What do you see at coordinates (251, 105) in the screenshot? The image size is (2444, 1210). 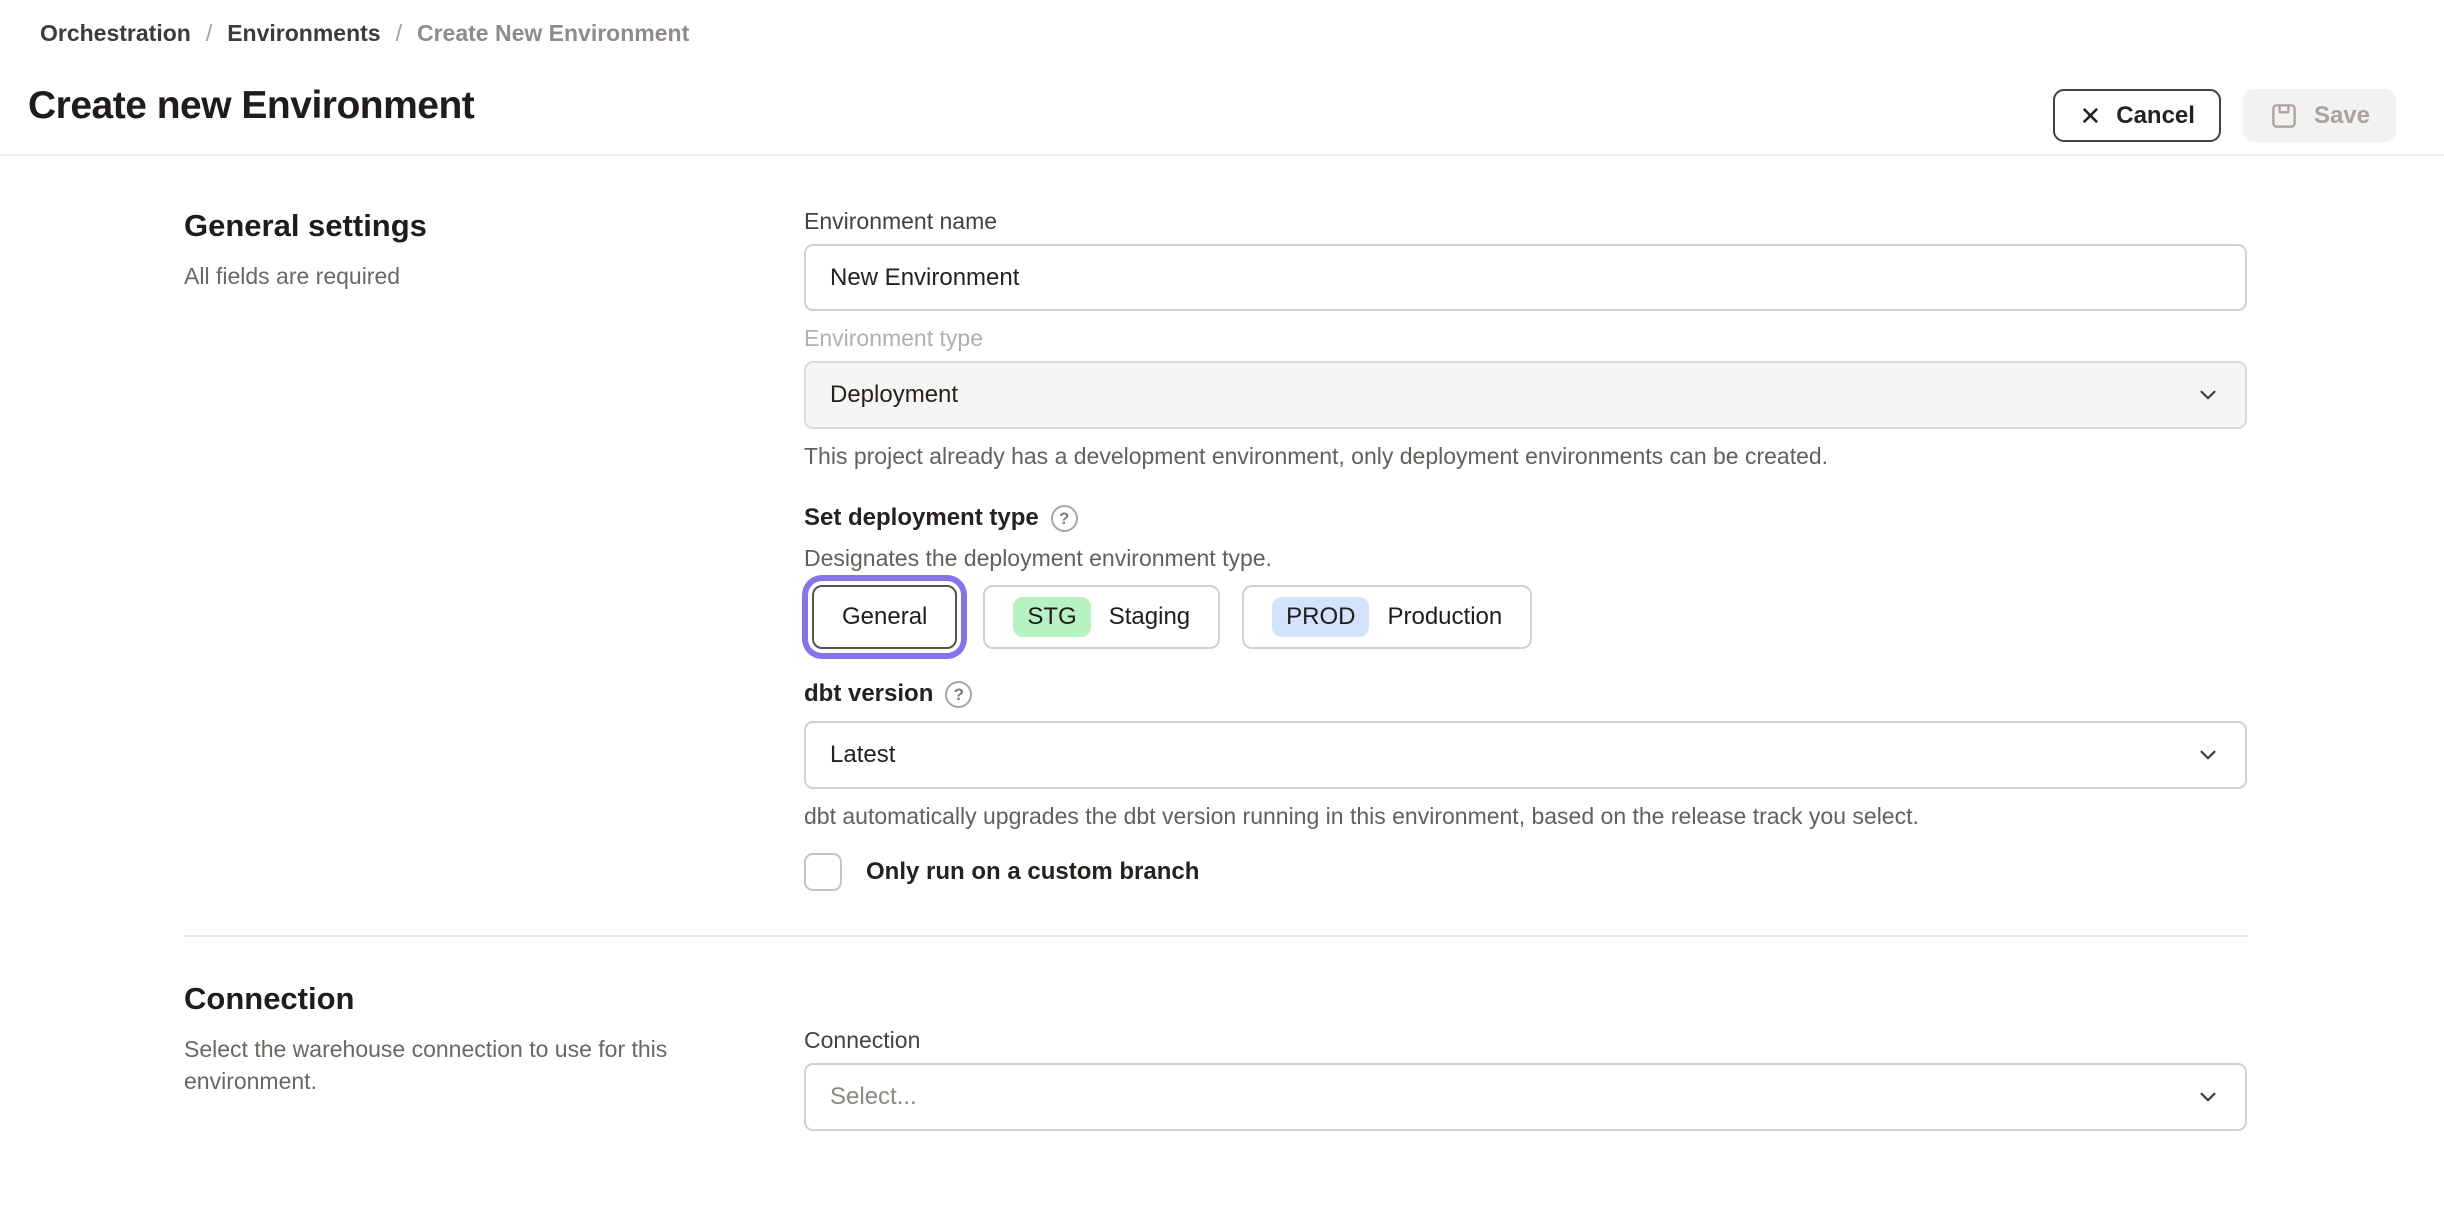 I see `page-title: Create new Environment` at bounding box center [251, 105].